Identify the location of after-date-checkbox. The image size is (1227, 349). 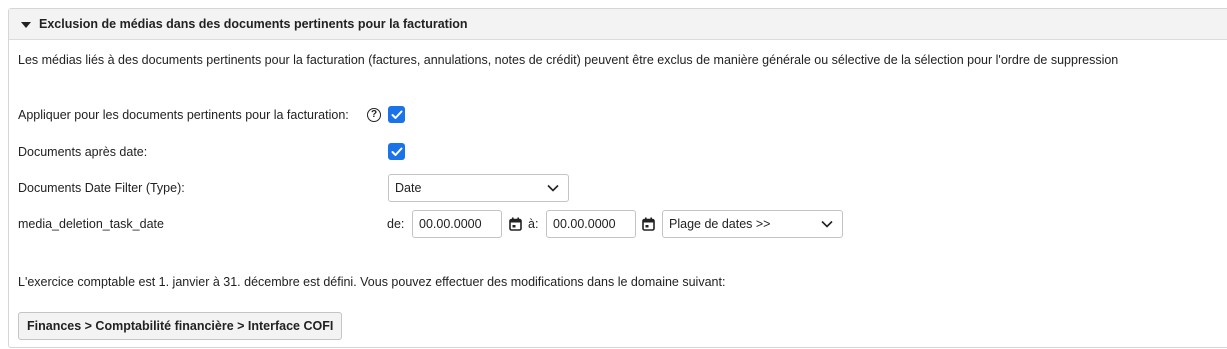
(396, 151).